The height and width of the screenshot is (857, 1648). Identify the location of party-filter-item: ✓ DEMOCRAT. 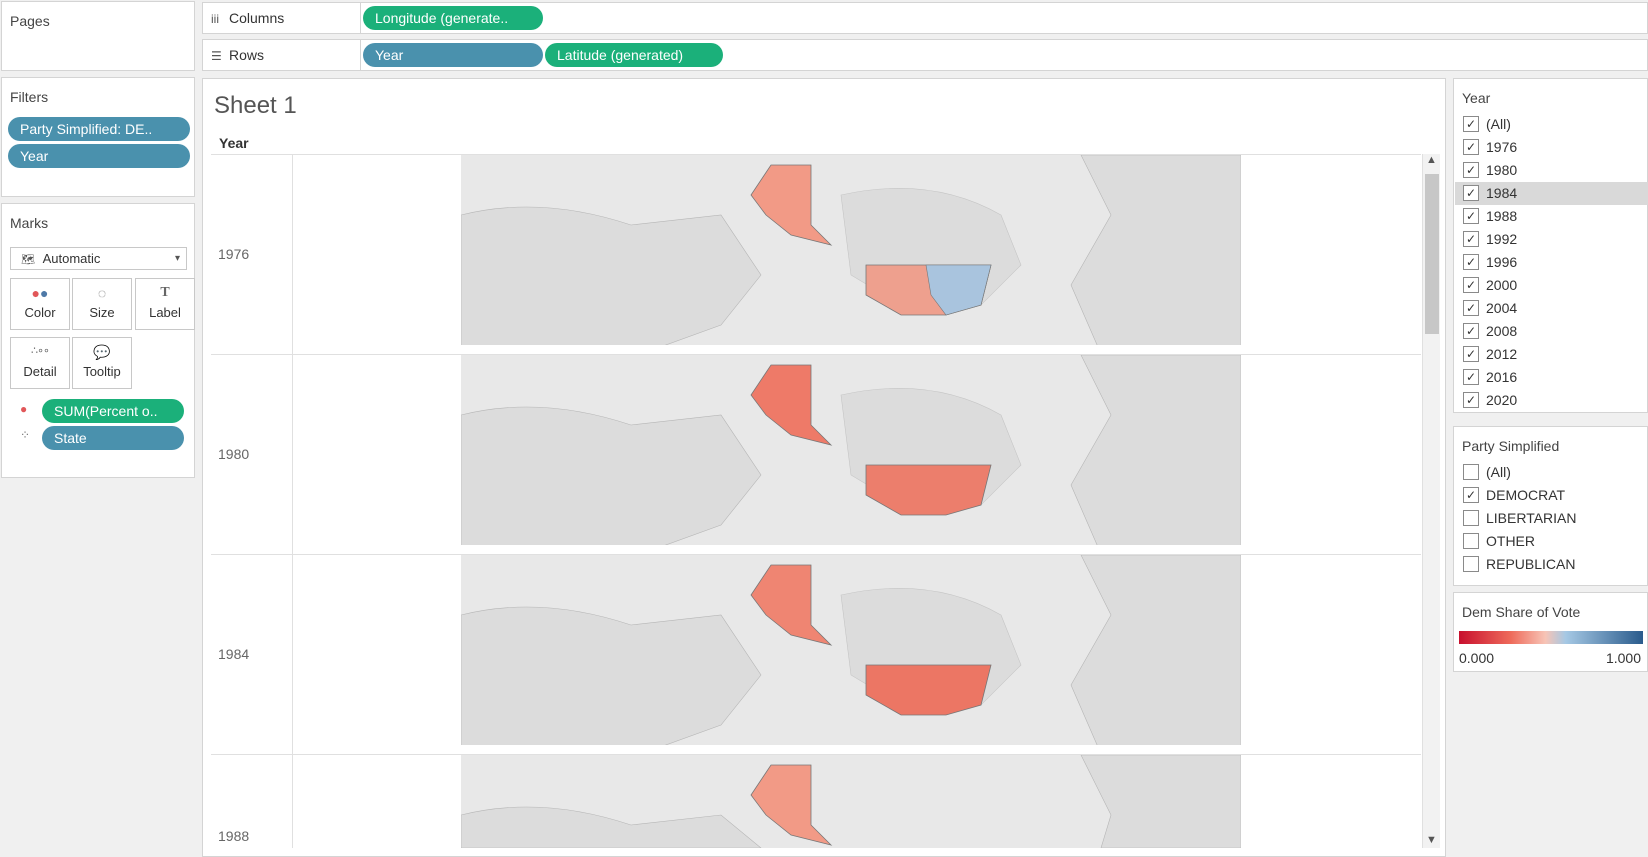
(1551, 495).